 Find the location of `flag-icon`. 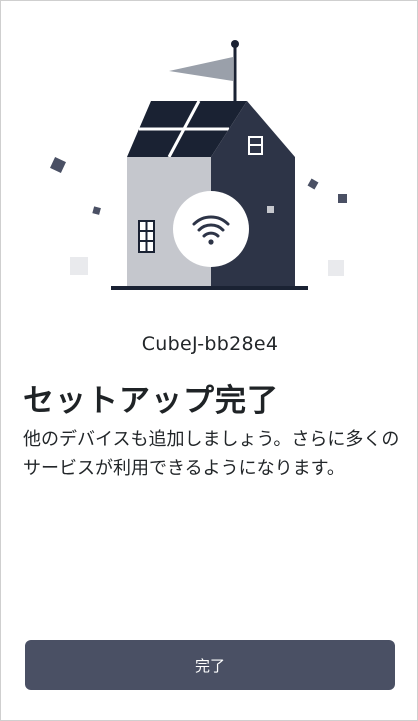

flag-icon is located at coordinates (201, 69).